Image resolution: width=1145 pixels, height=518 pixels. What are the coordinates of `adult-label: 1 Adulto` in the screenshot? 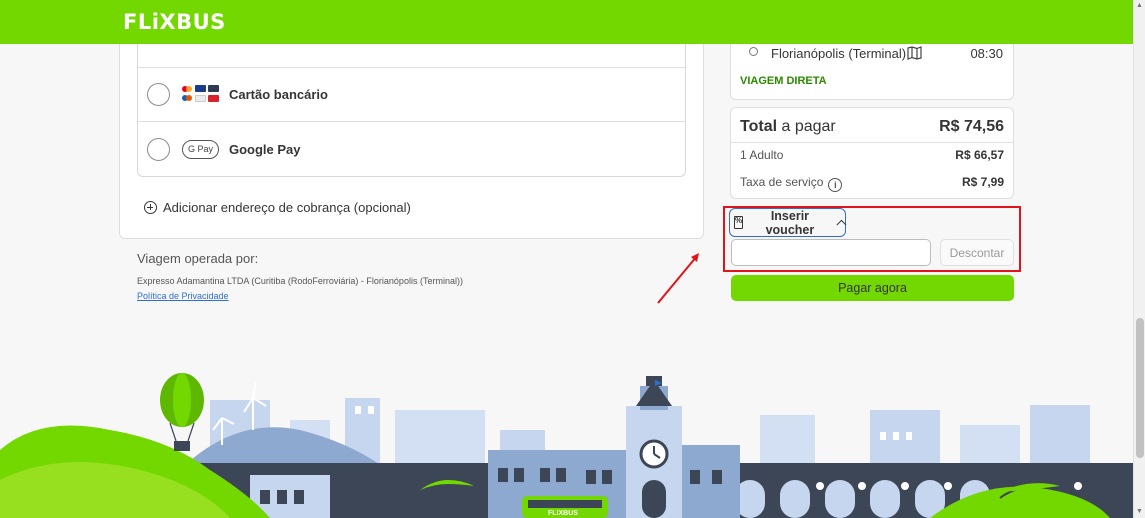 It's located at (762, 155).